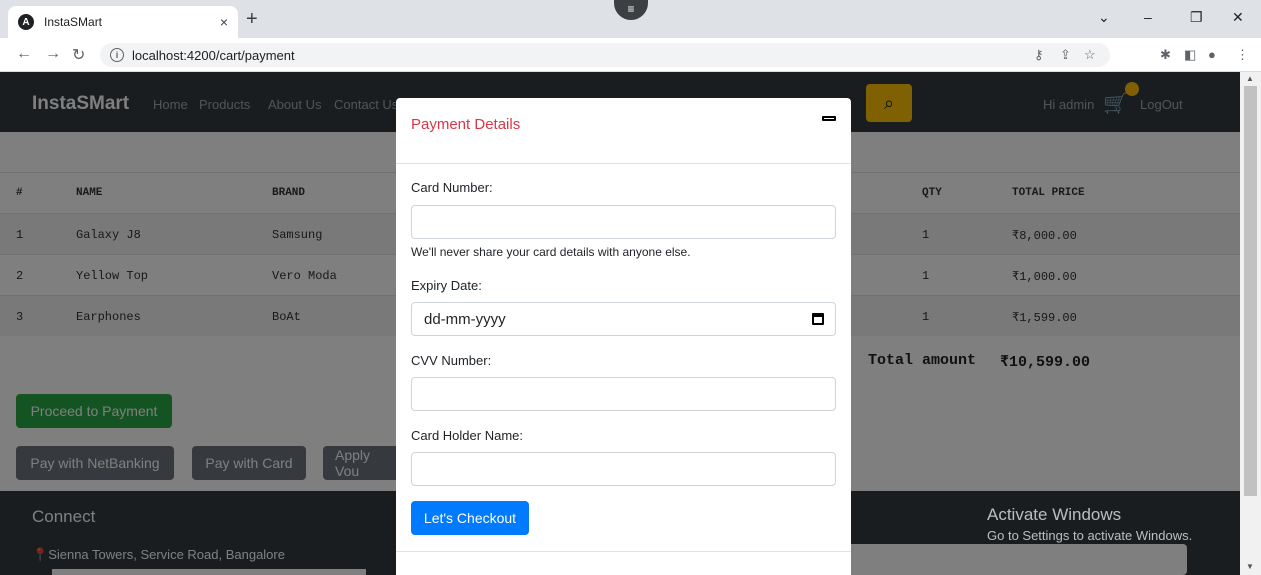 Image resolution: width=1261 pixels, height=575 pixels. I want to click on checkout-button: Let's Checkout, so click(470, 518).